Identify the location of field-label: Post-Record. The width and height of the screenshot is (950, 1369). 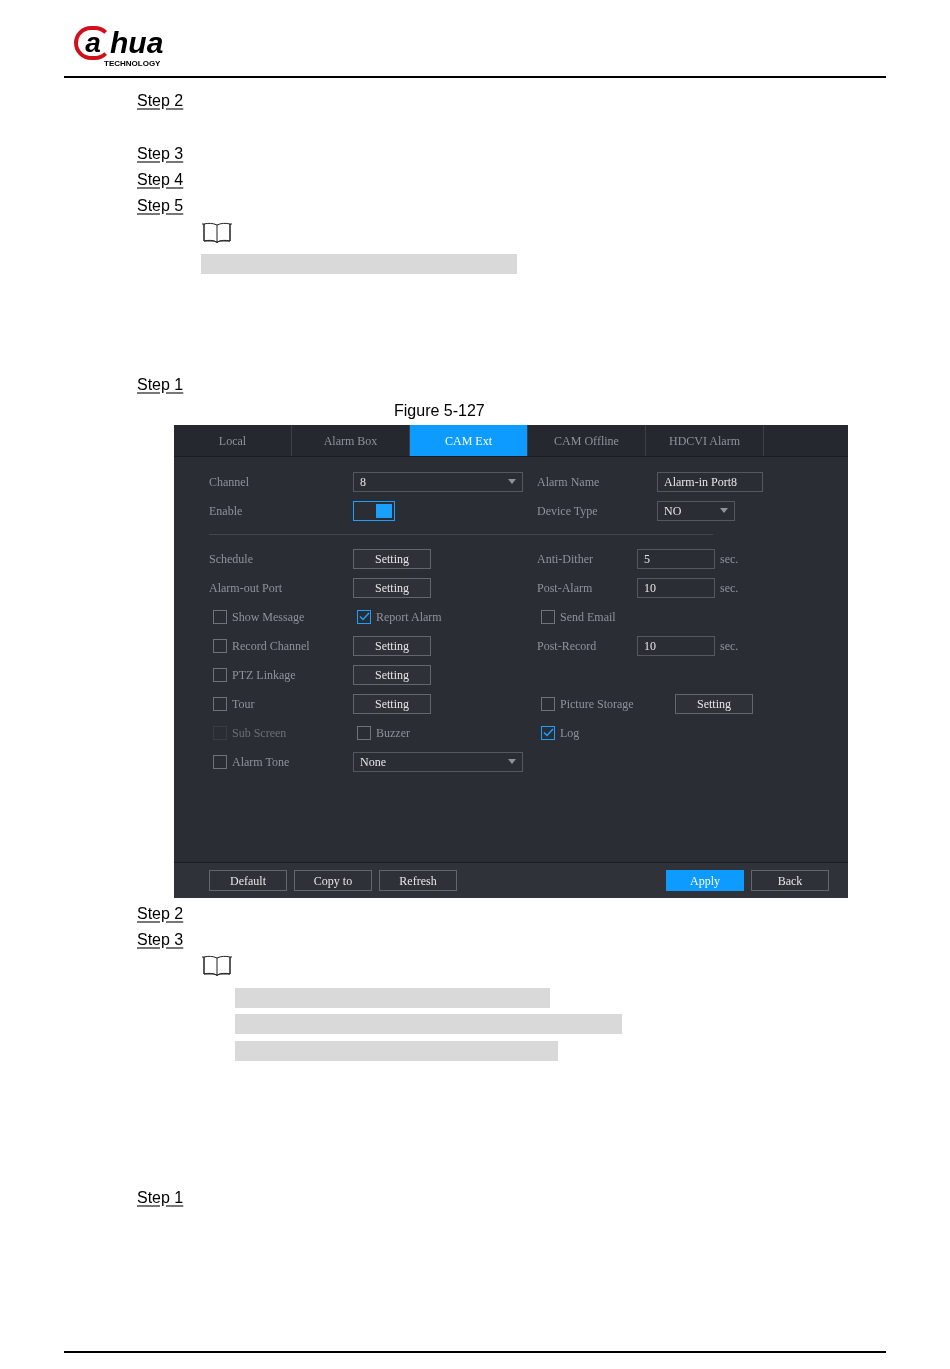
(567, 646).